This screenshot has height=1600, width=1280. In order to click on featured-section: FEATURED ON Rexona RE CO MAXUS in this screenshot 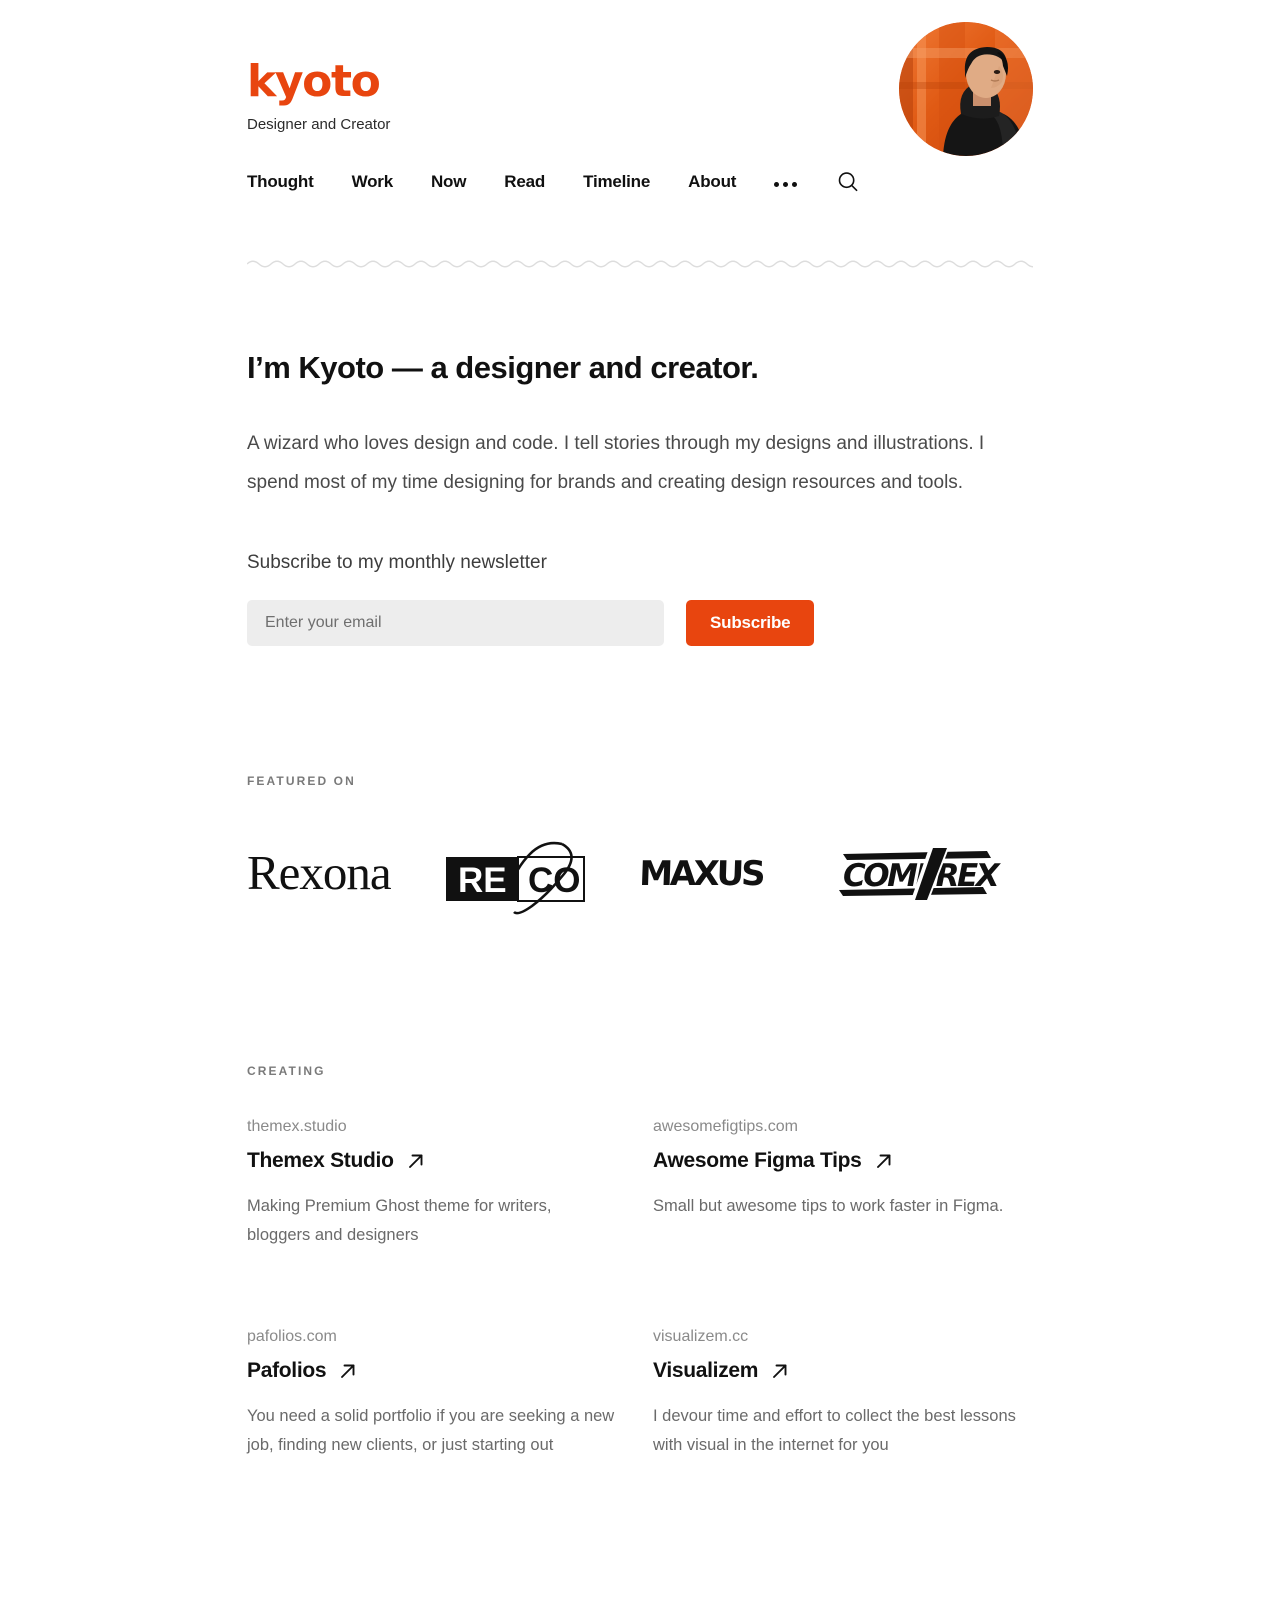, I will do `click(640, 845)`.